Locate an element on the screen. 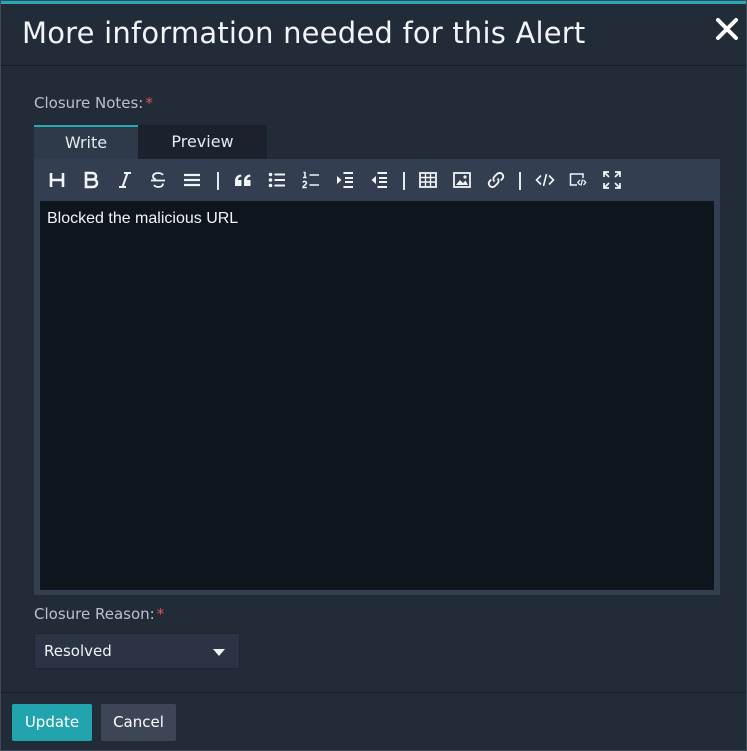 The image size is (747, 751). link-icon is located at coordinates (496, 180).